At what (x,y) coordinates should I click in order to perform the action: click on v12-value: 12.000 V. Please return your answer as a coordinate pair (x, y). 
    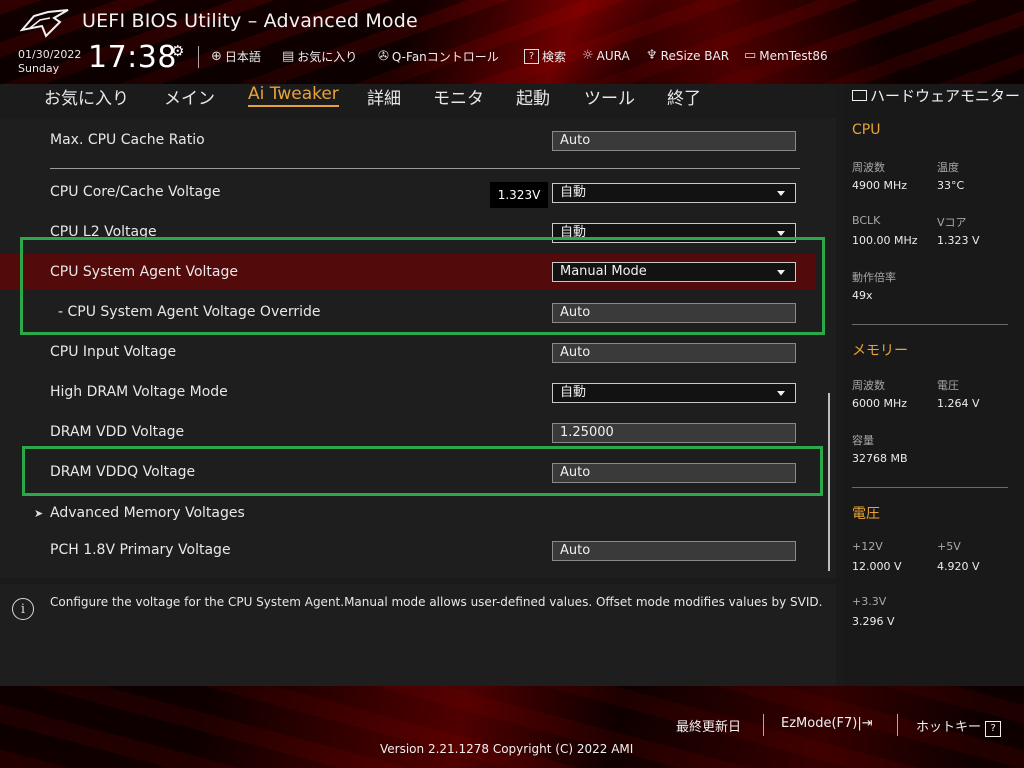
    Looking at the image, I should click on (877, 566).